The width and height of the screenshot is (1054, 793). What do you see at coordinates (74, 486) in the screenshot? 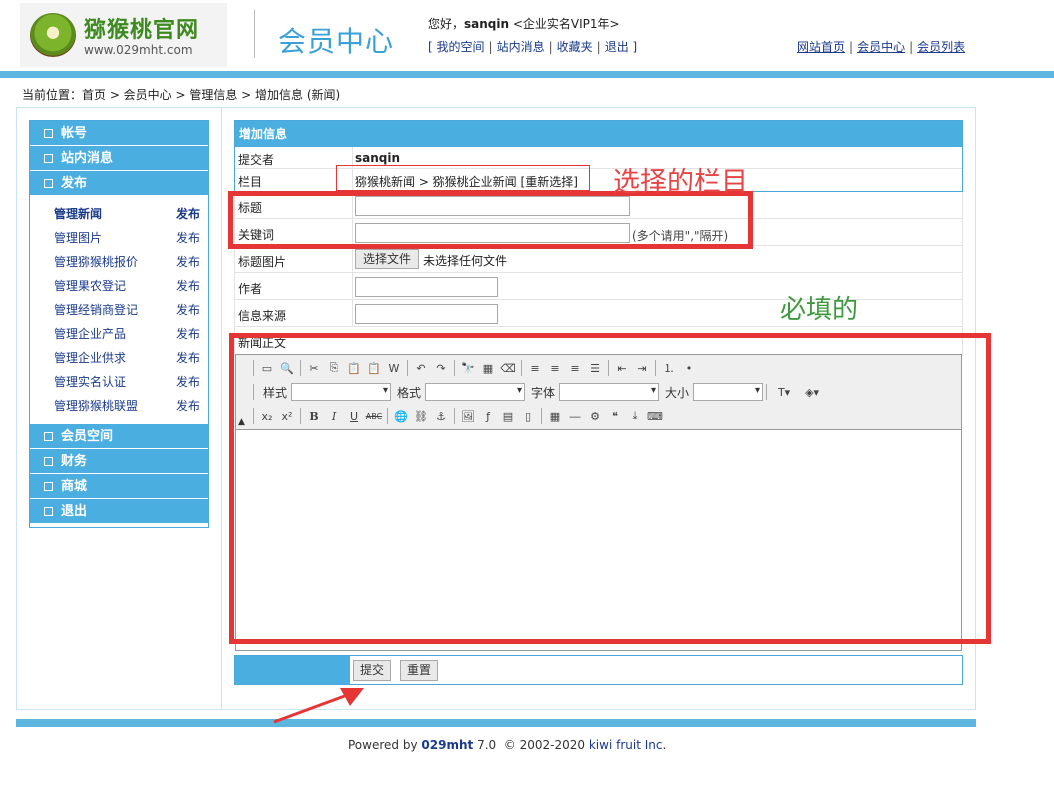
I see `sidebar-cat-label: 商城` at bounding box center [74, 486].